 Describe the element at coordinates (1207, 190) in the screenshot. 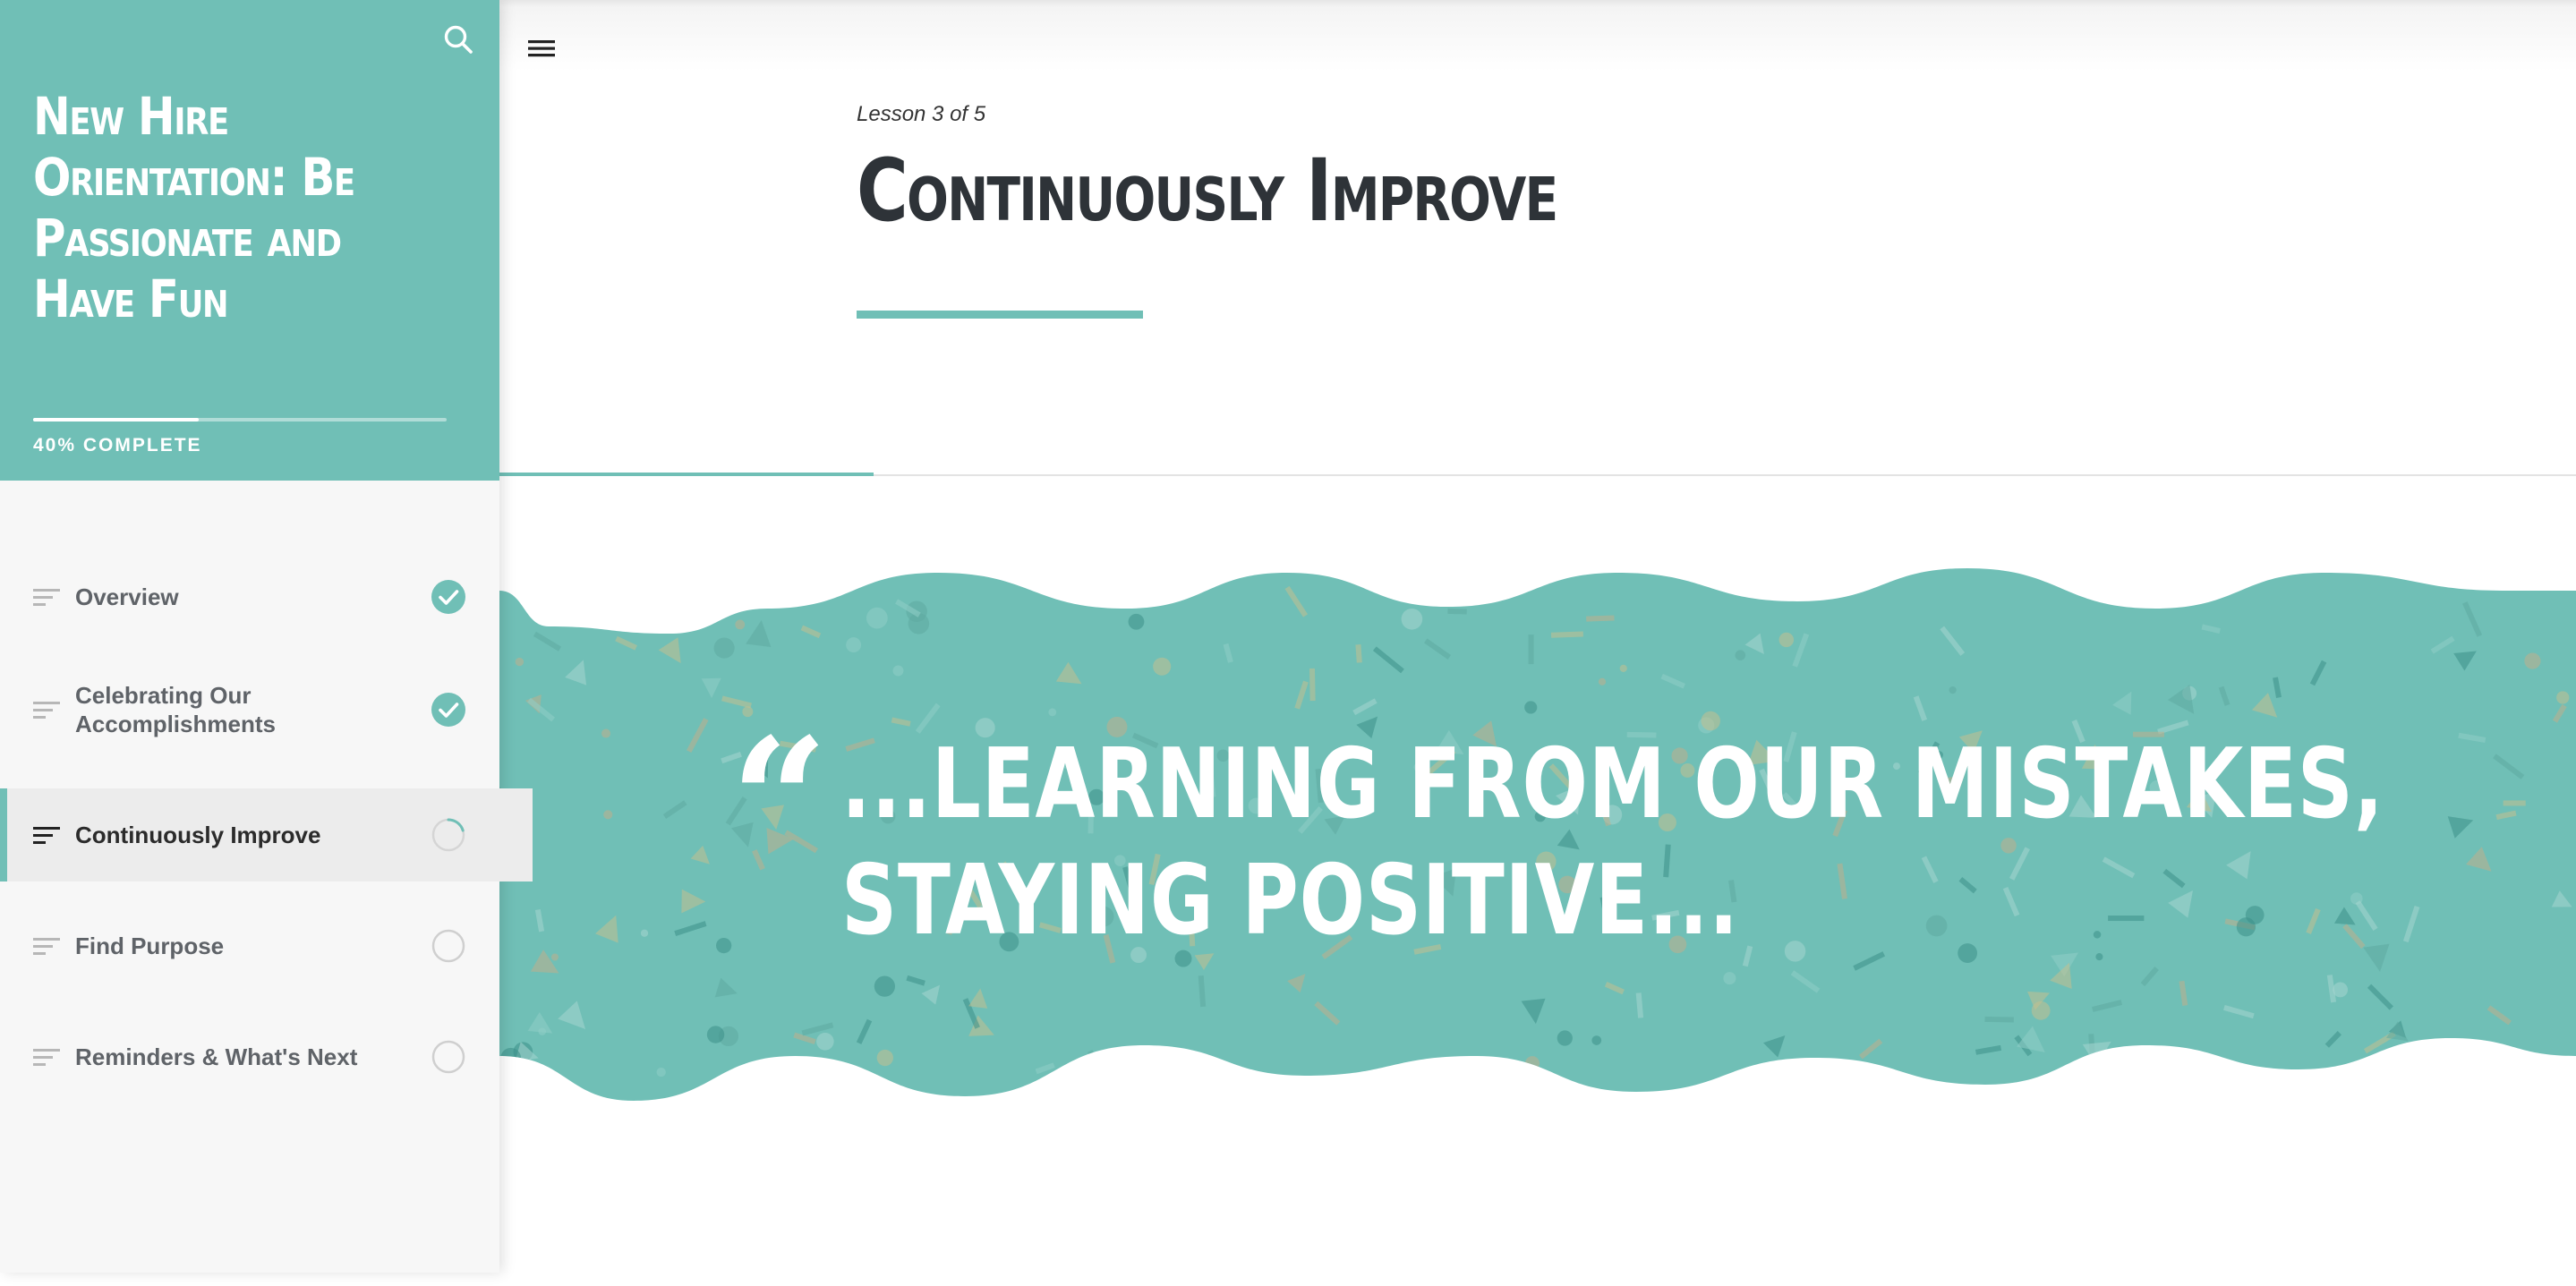

I see `lesson-title: Continuously Improve` at that location.